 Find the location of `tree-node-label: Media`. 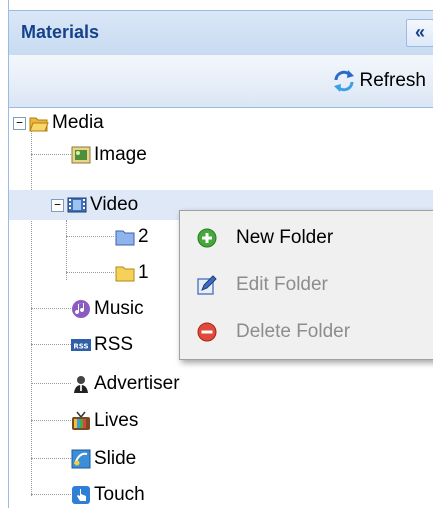

tree-node-label: Media is located at coordinates (78, 122).